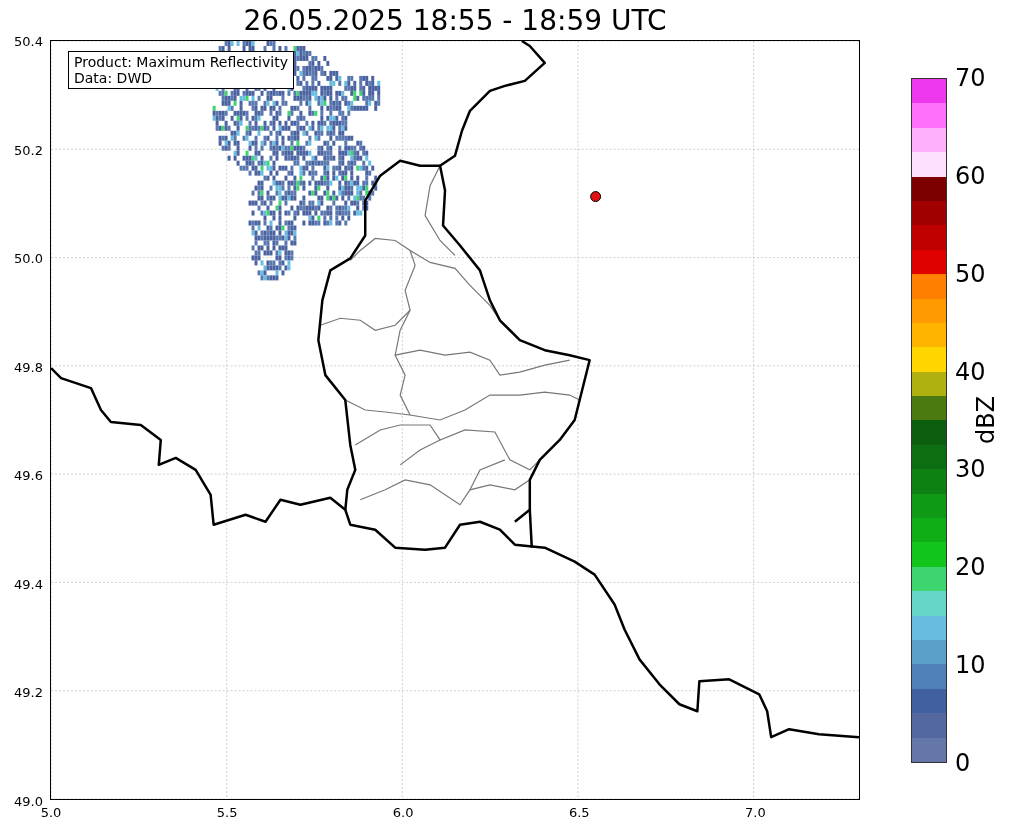 The height and width of the screenshot is (834, 1023). What do you see at coordinates (51, 812) in the screenshot?
I see `longitude-tick-label: 5.0` at bounding box center [51, 812].